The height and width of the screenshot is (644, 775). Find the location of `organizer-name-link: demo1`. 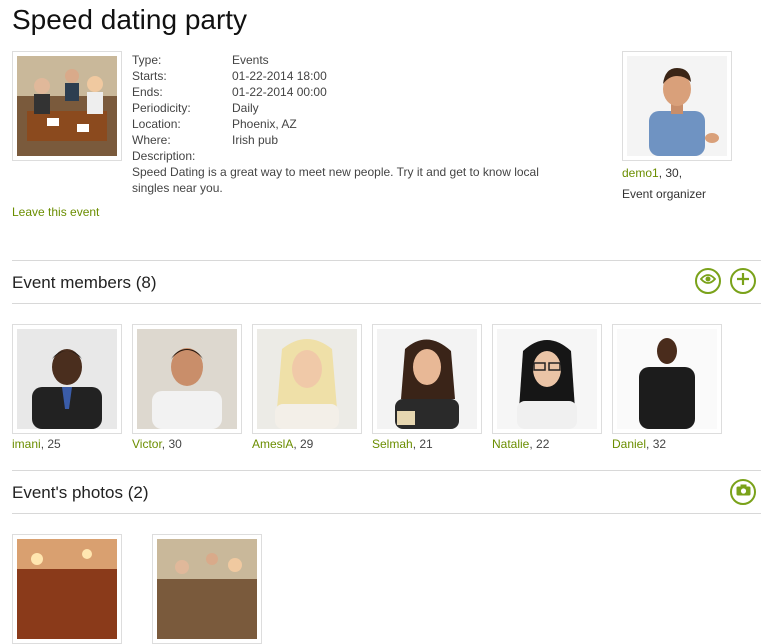

organizer-name-link: demo1 is located at coordinates (640, 173).